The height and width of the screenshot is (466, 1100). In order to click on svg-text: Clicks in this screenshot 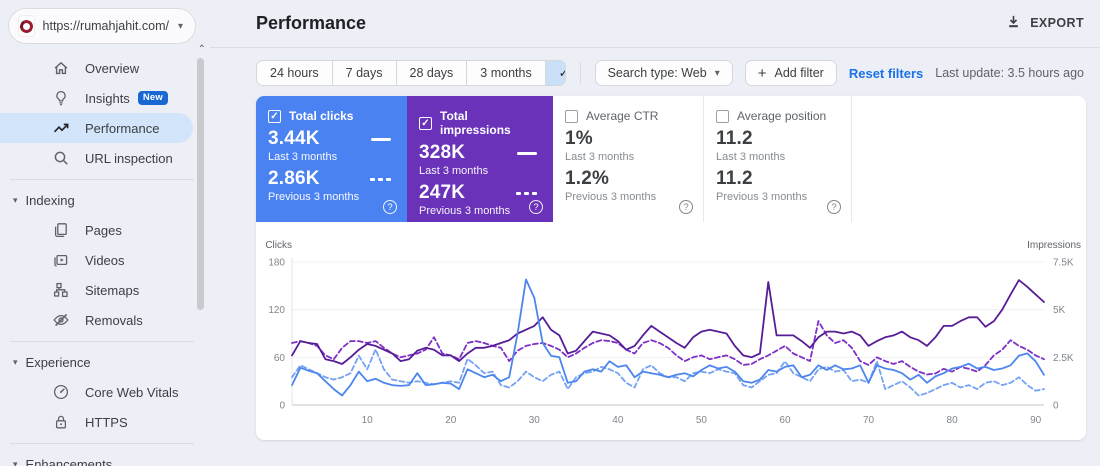, I will do `click(278, 245)`.